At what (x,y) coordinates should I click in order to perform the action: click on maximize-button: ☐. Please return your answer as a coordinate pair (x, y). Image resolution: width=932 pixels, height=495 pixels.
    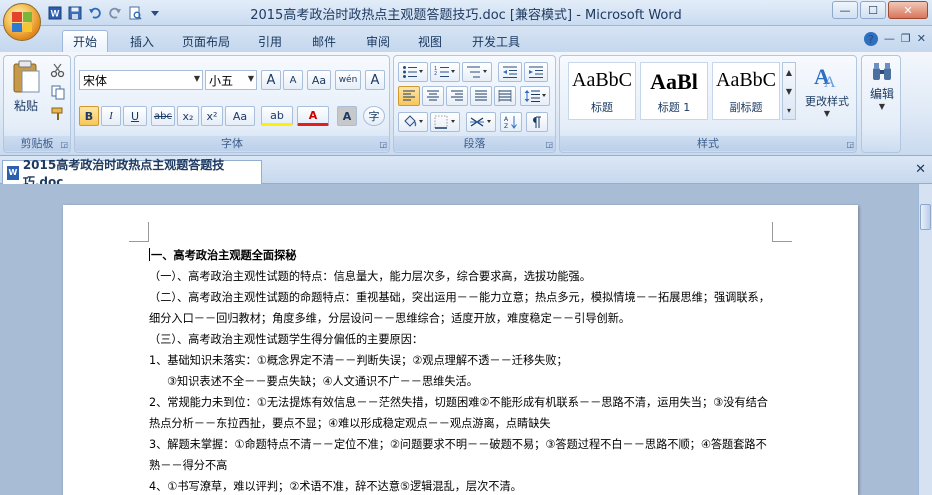
    Looking at the image, I should click on (873, 10).